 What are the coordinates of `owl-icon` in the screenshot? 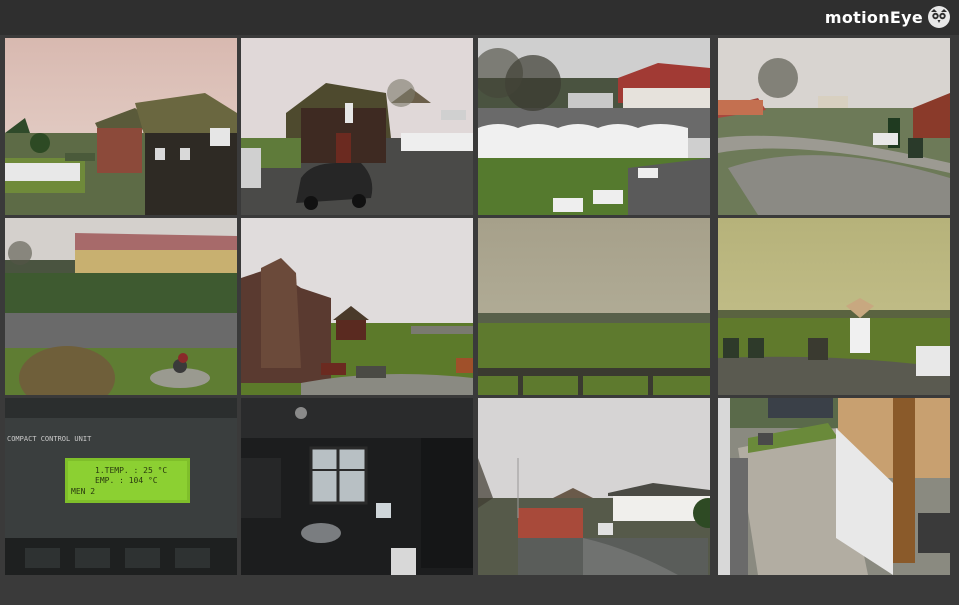 It's located at (939, 17).